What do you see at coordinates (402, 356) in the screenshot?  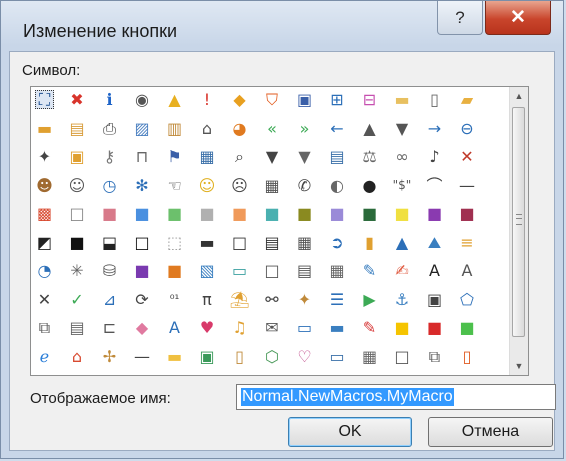 I see `frame-window-icon: □` at bounding box center [402, 356].